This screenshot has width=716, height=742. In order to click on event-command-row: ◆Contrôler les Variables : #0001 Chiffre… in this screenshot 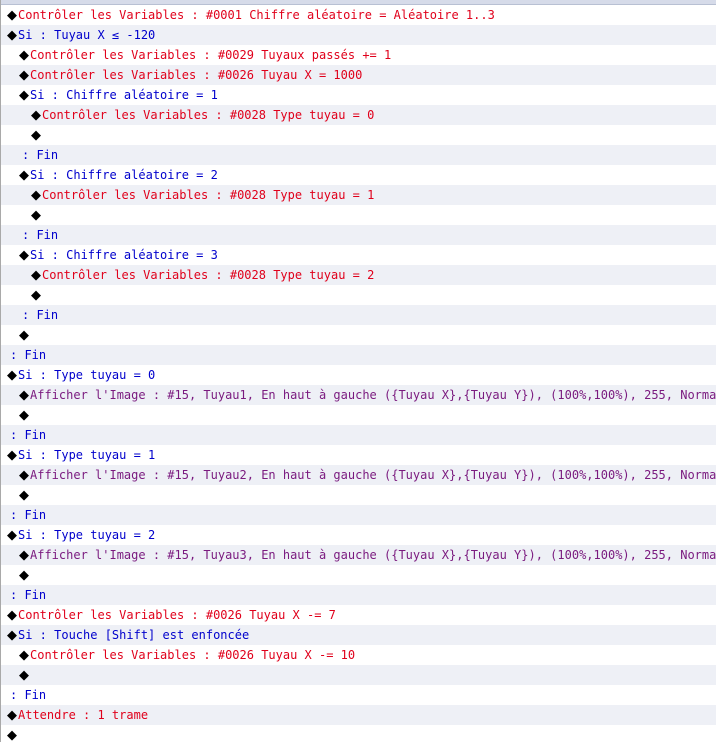, I will do `click(358, 15)`.